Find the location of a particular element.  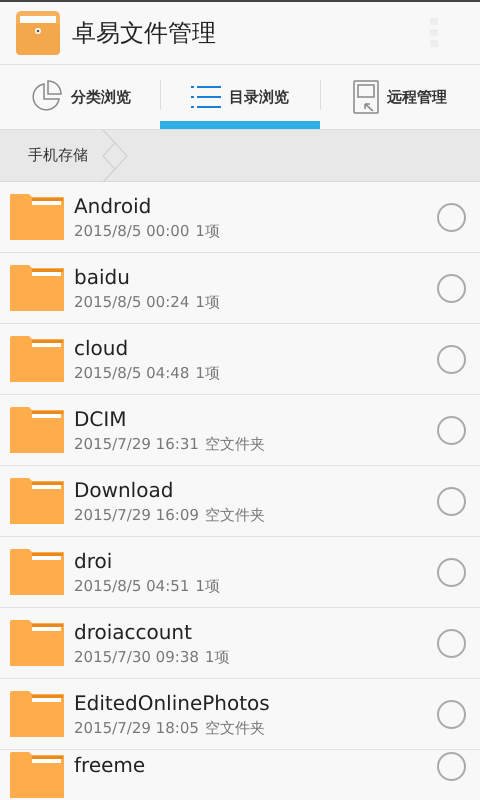

folder-name: baidu is located at coordinates (102, 277).